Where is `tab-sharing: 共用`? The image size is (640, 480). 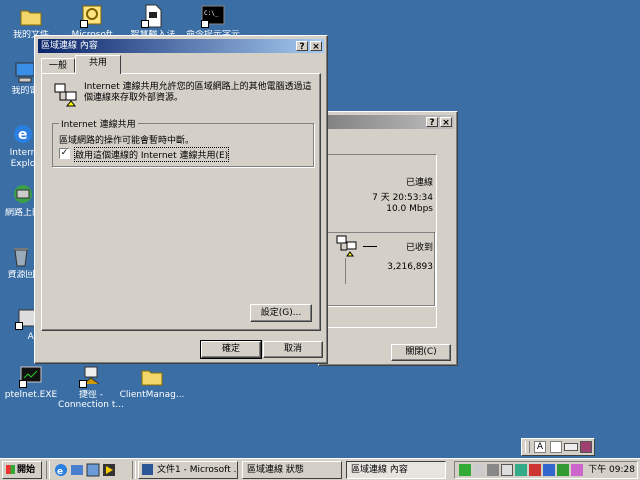
tab-sharing: 共用 is located at coordinates (98, 64).